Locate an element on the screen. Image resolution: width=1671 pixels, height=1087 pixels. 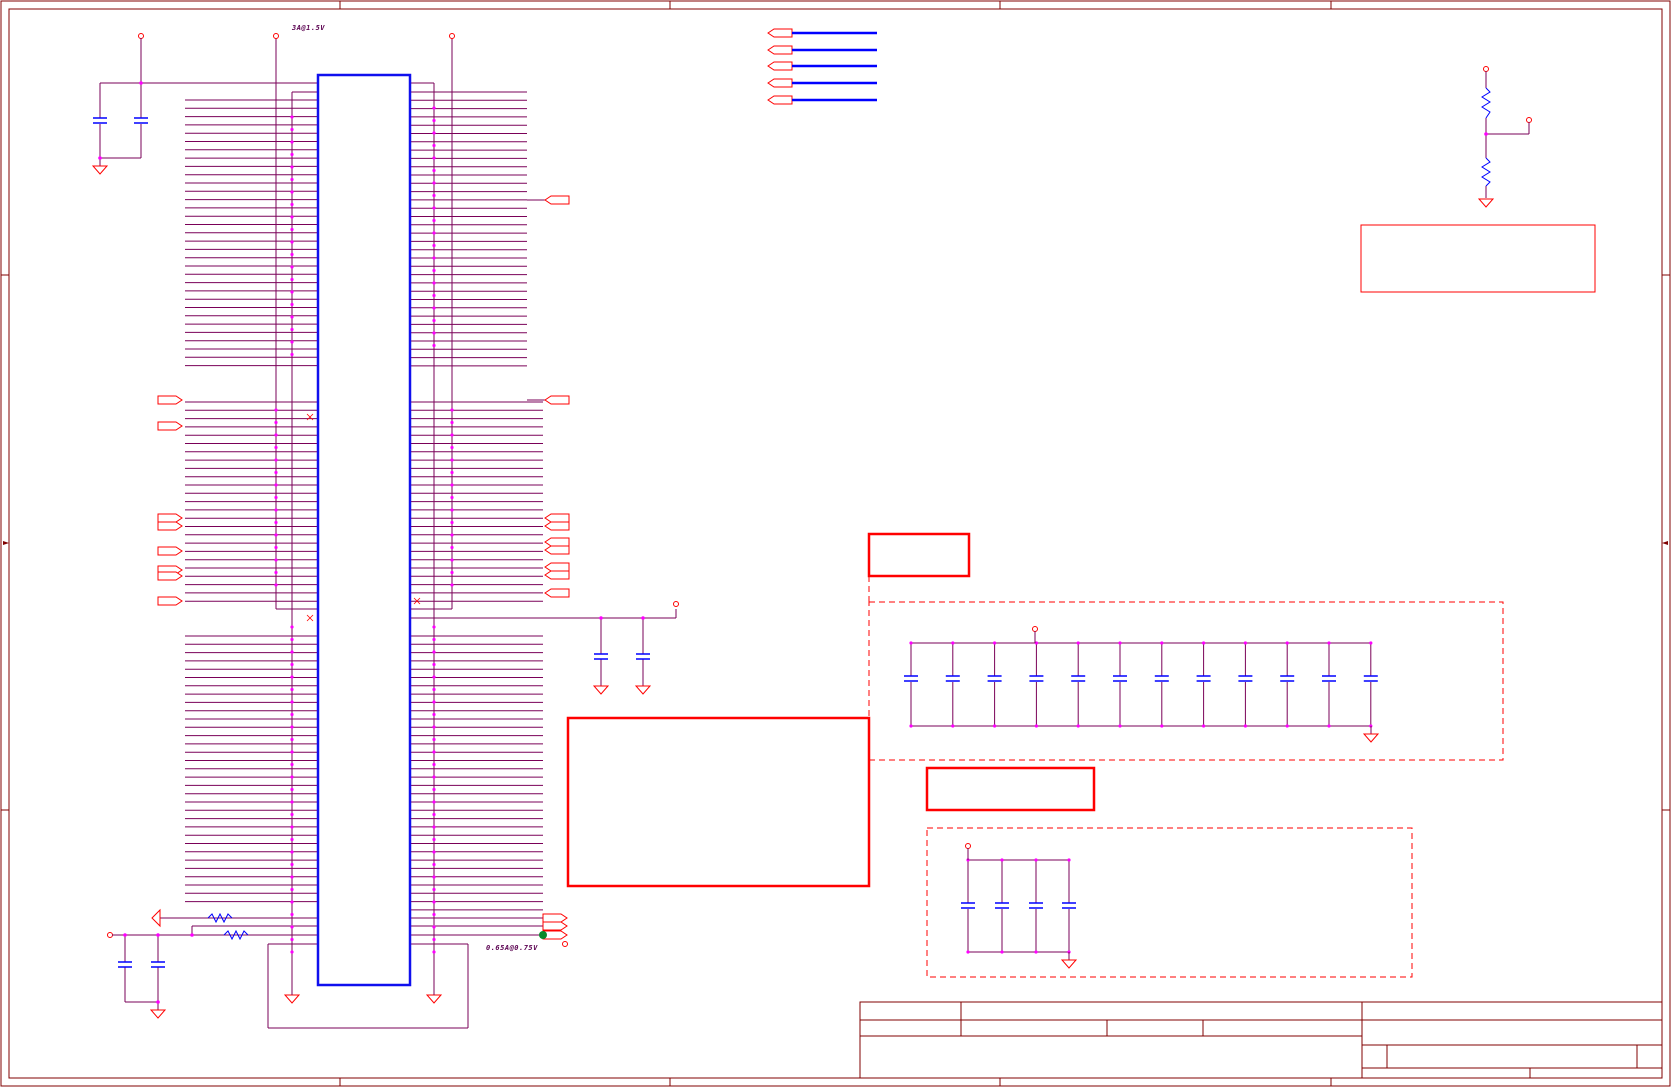
decoupling-group-a-frame is located at coordinates (1186, 681).